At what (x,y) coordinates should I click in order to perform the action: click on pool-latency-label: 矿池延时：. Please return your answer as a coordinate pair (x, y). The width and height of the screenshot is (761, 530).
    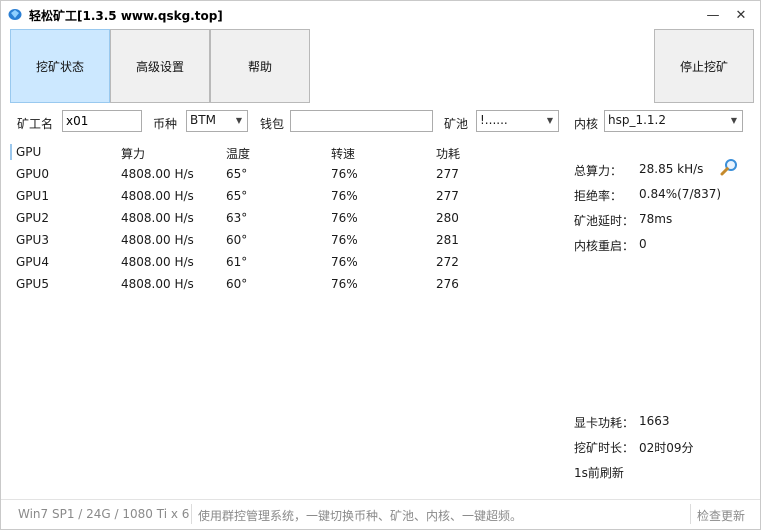
    Looking at the image, I should click on (604, 221).